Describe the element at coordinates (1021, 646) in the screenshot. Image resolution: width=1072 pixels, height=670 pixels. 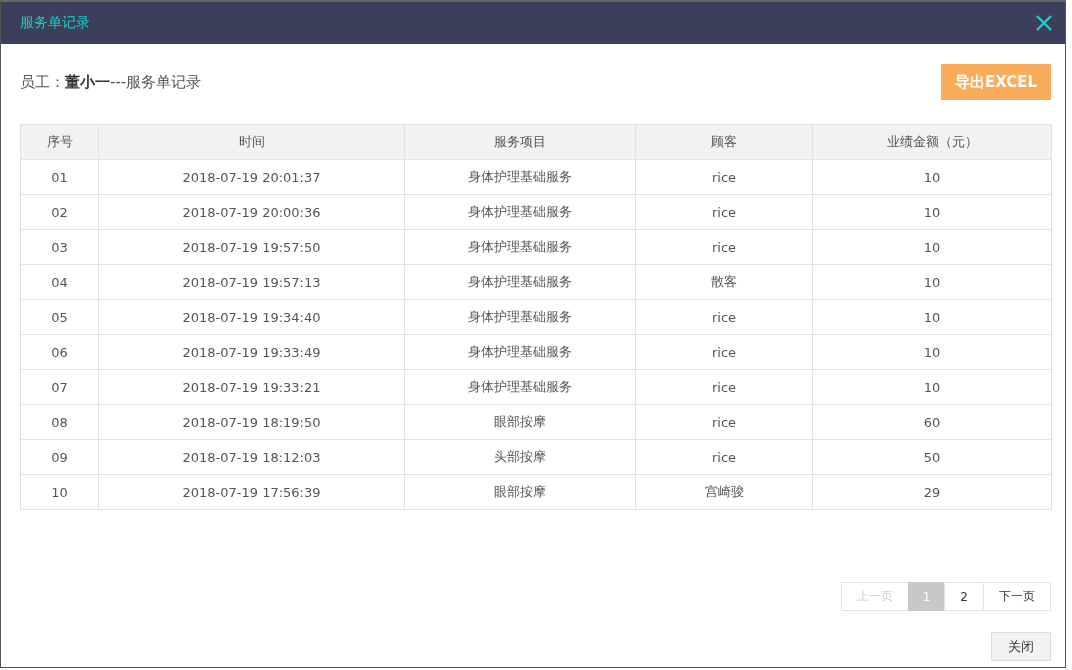
I see `close-button: 关闭` at that location.